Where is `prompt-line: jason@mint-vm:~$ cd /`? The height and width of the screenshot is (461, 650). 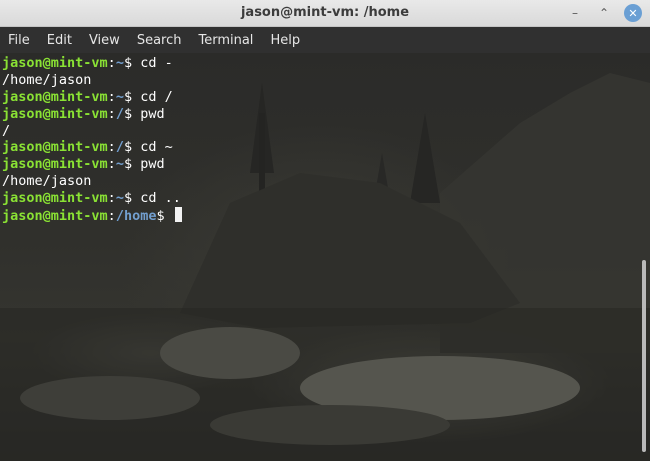
prompt-line: jason@mint-vm:~$ cd / is located at coordinates (92, 97).